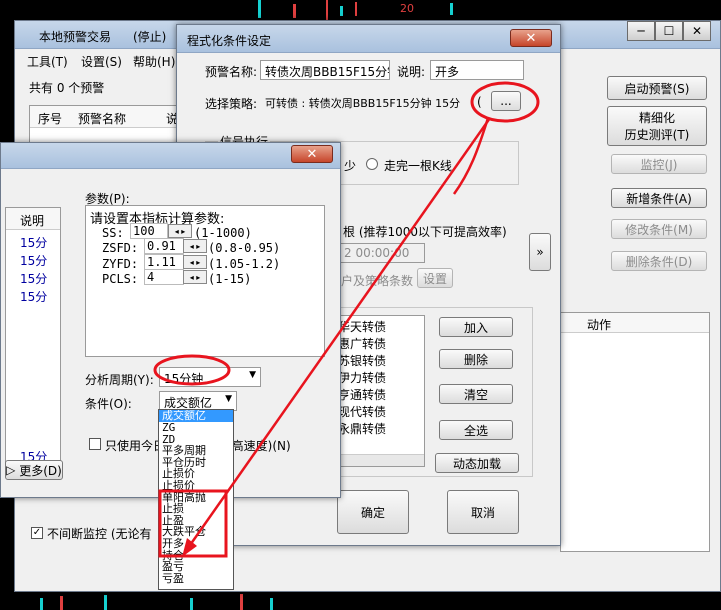 The height and width of the screenshot is (610, 721). I want to click on param-range: (1-1000), so click(223, 233).